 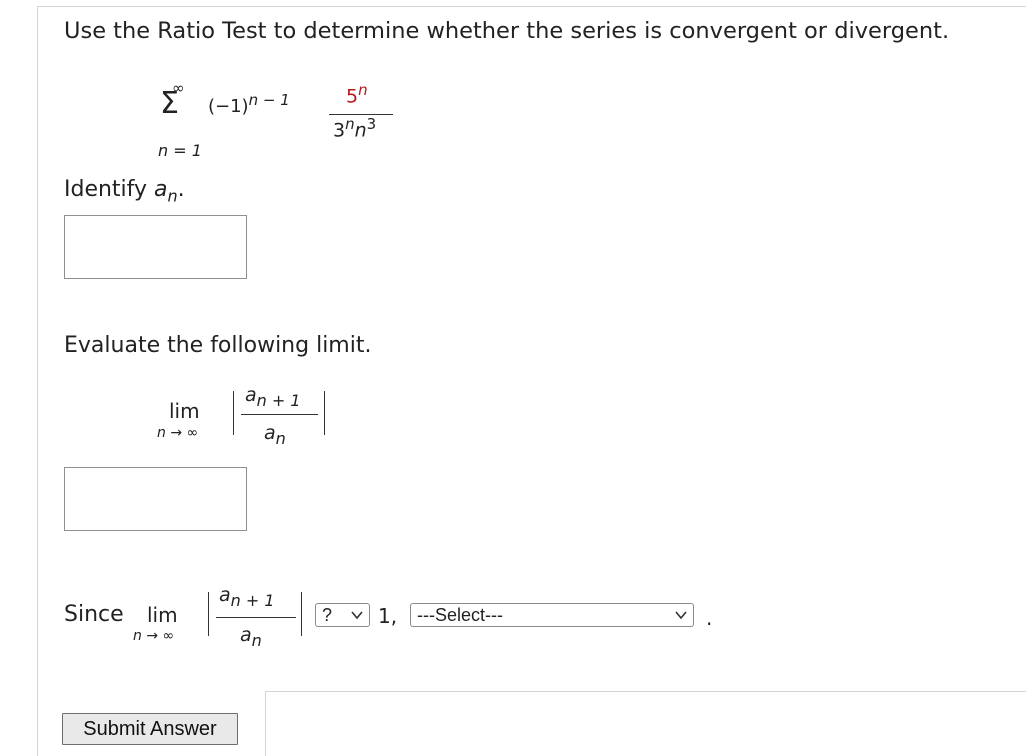 I want to click on convergence-select: ---Select---, so click(x=552, y=615).